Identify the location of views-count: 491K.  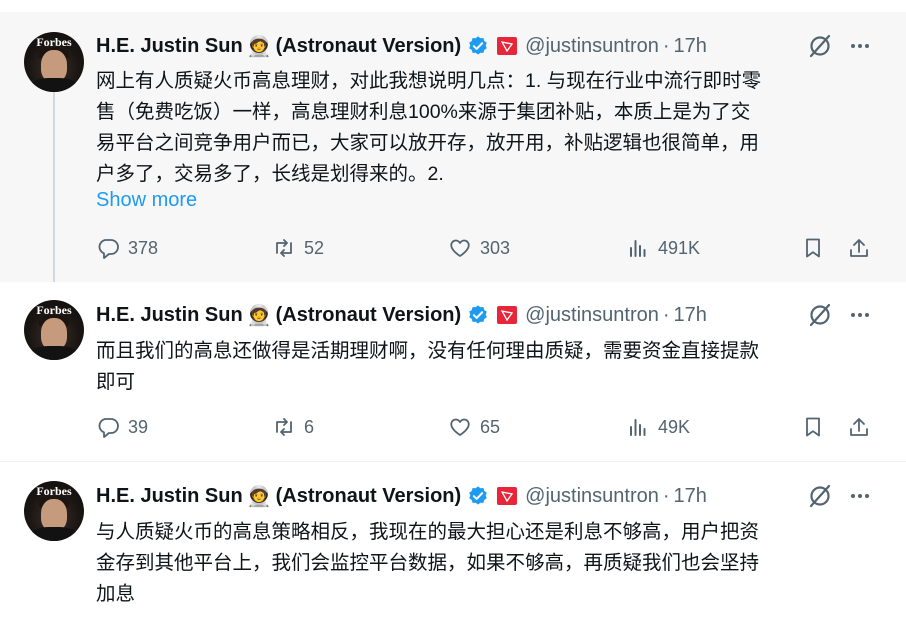
(679, 247).